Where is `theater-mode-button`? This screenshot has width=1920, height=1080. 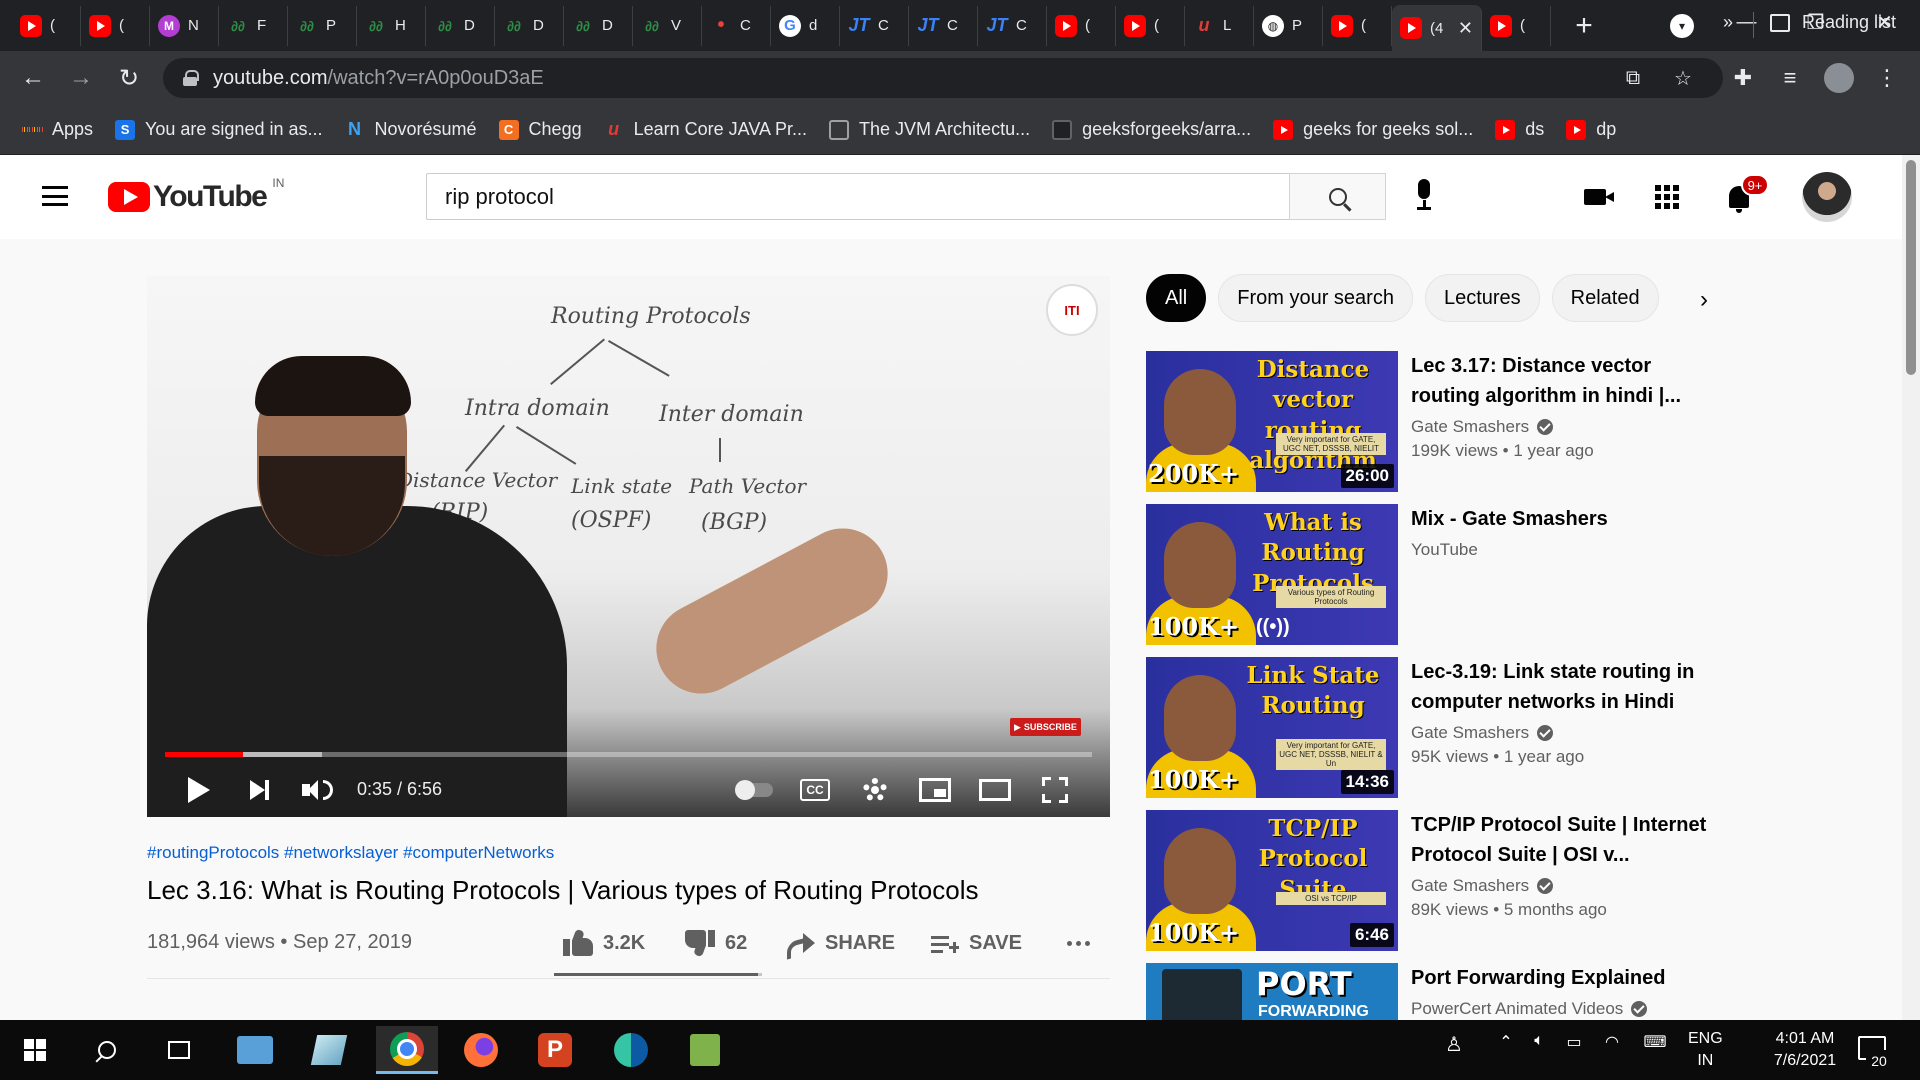 theater-mode-button is located at coordinates (995, 790).